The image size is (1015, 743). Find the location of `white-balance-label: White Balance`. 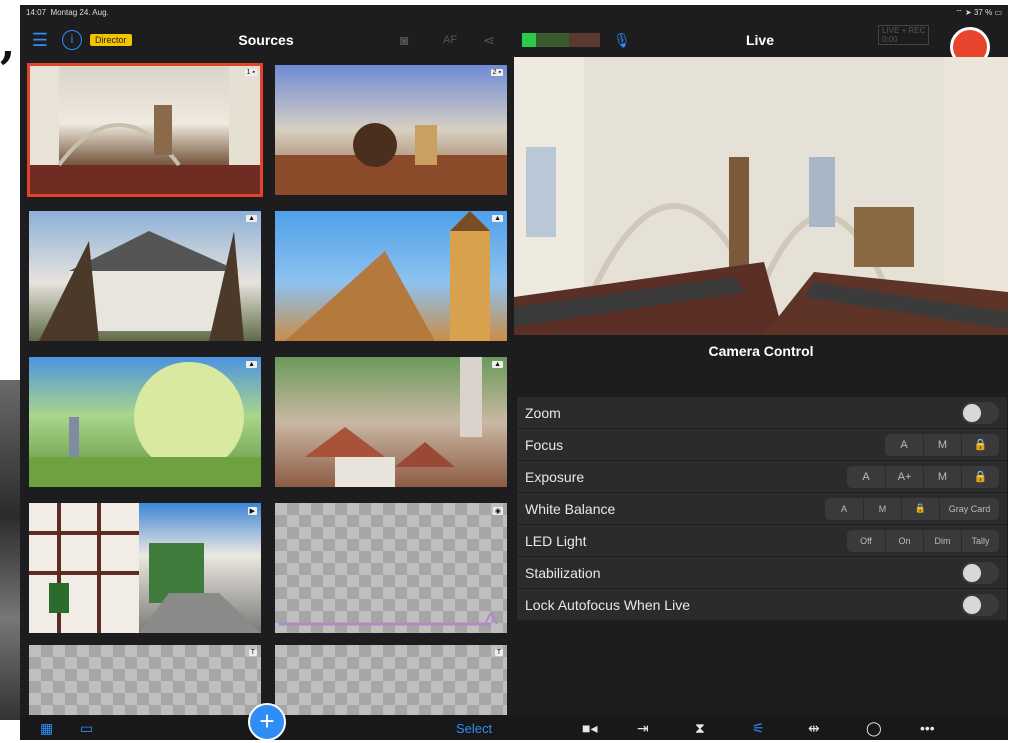

white-balance-label: White Balance is located at coordinates (570, 508).